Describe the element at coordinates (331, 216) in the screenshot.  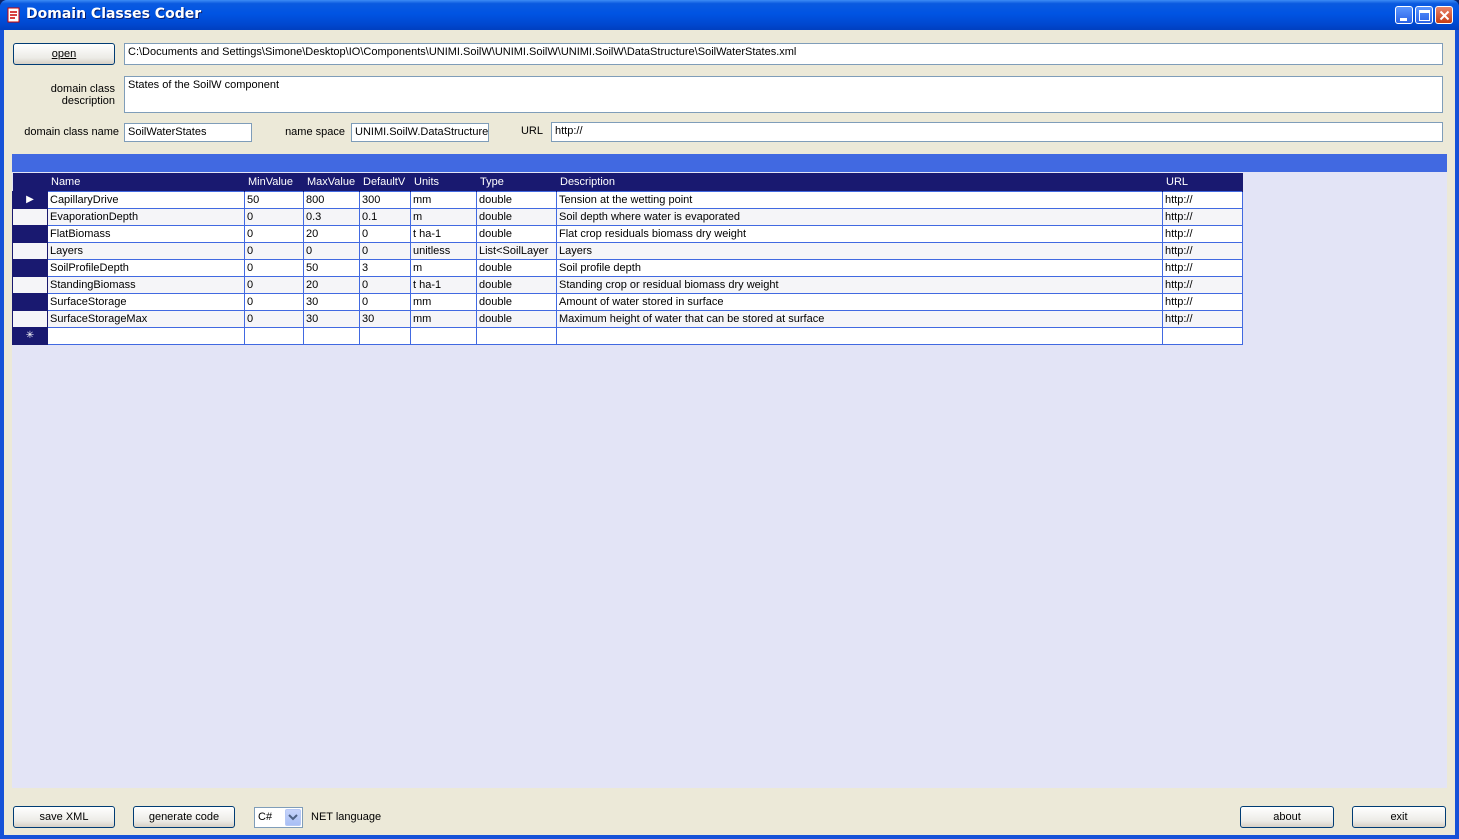
I see `table-cell: 0.3` at that location.